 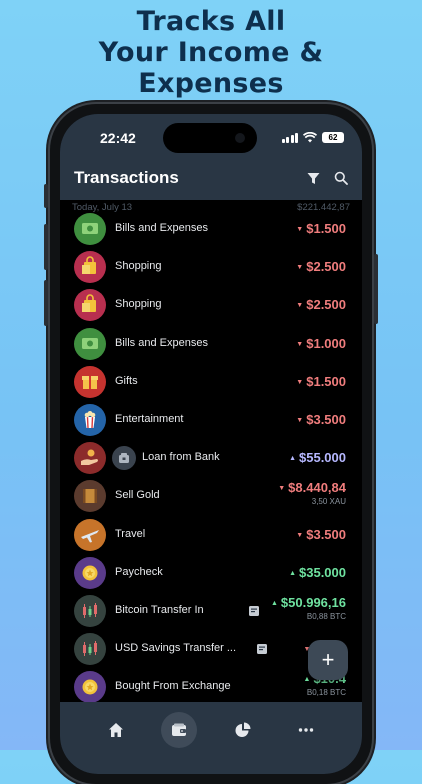 I want to click on transaction-amount: ▼ $1.500, so click(x=321, y=381).